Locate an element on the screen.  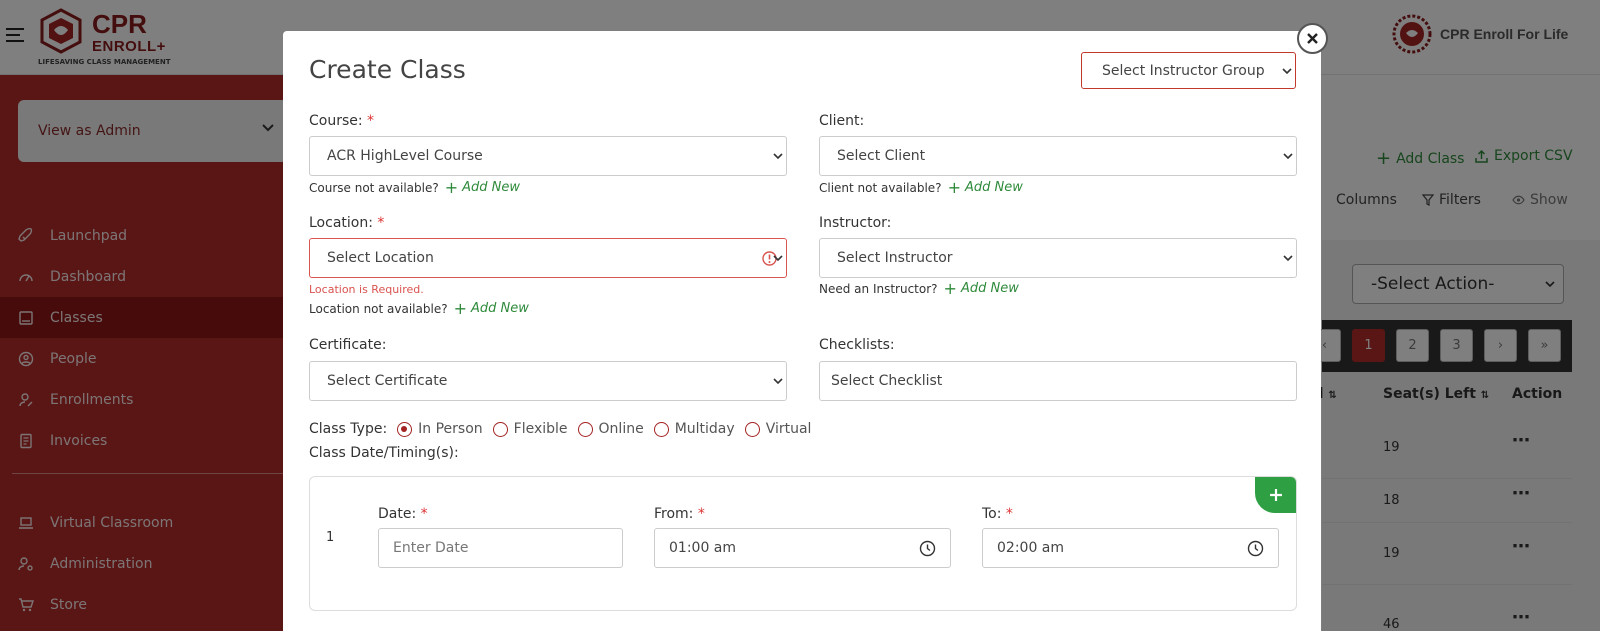
course-label-text: Course: is located at coordinates (336, 121).